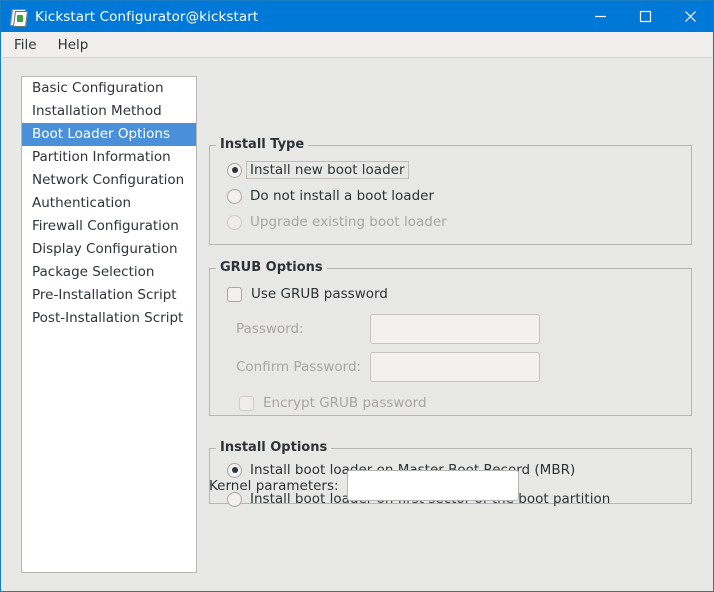 The image size is (714, 592). What do you see at coordinates (25, 45) in the screenshot?
I see `menu-item-file: File` at bounding box center [25, 45].